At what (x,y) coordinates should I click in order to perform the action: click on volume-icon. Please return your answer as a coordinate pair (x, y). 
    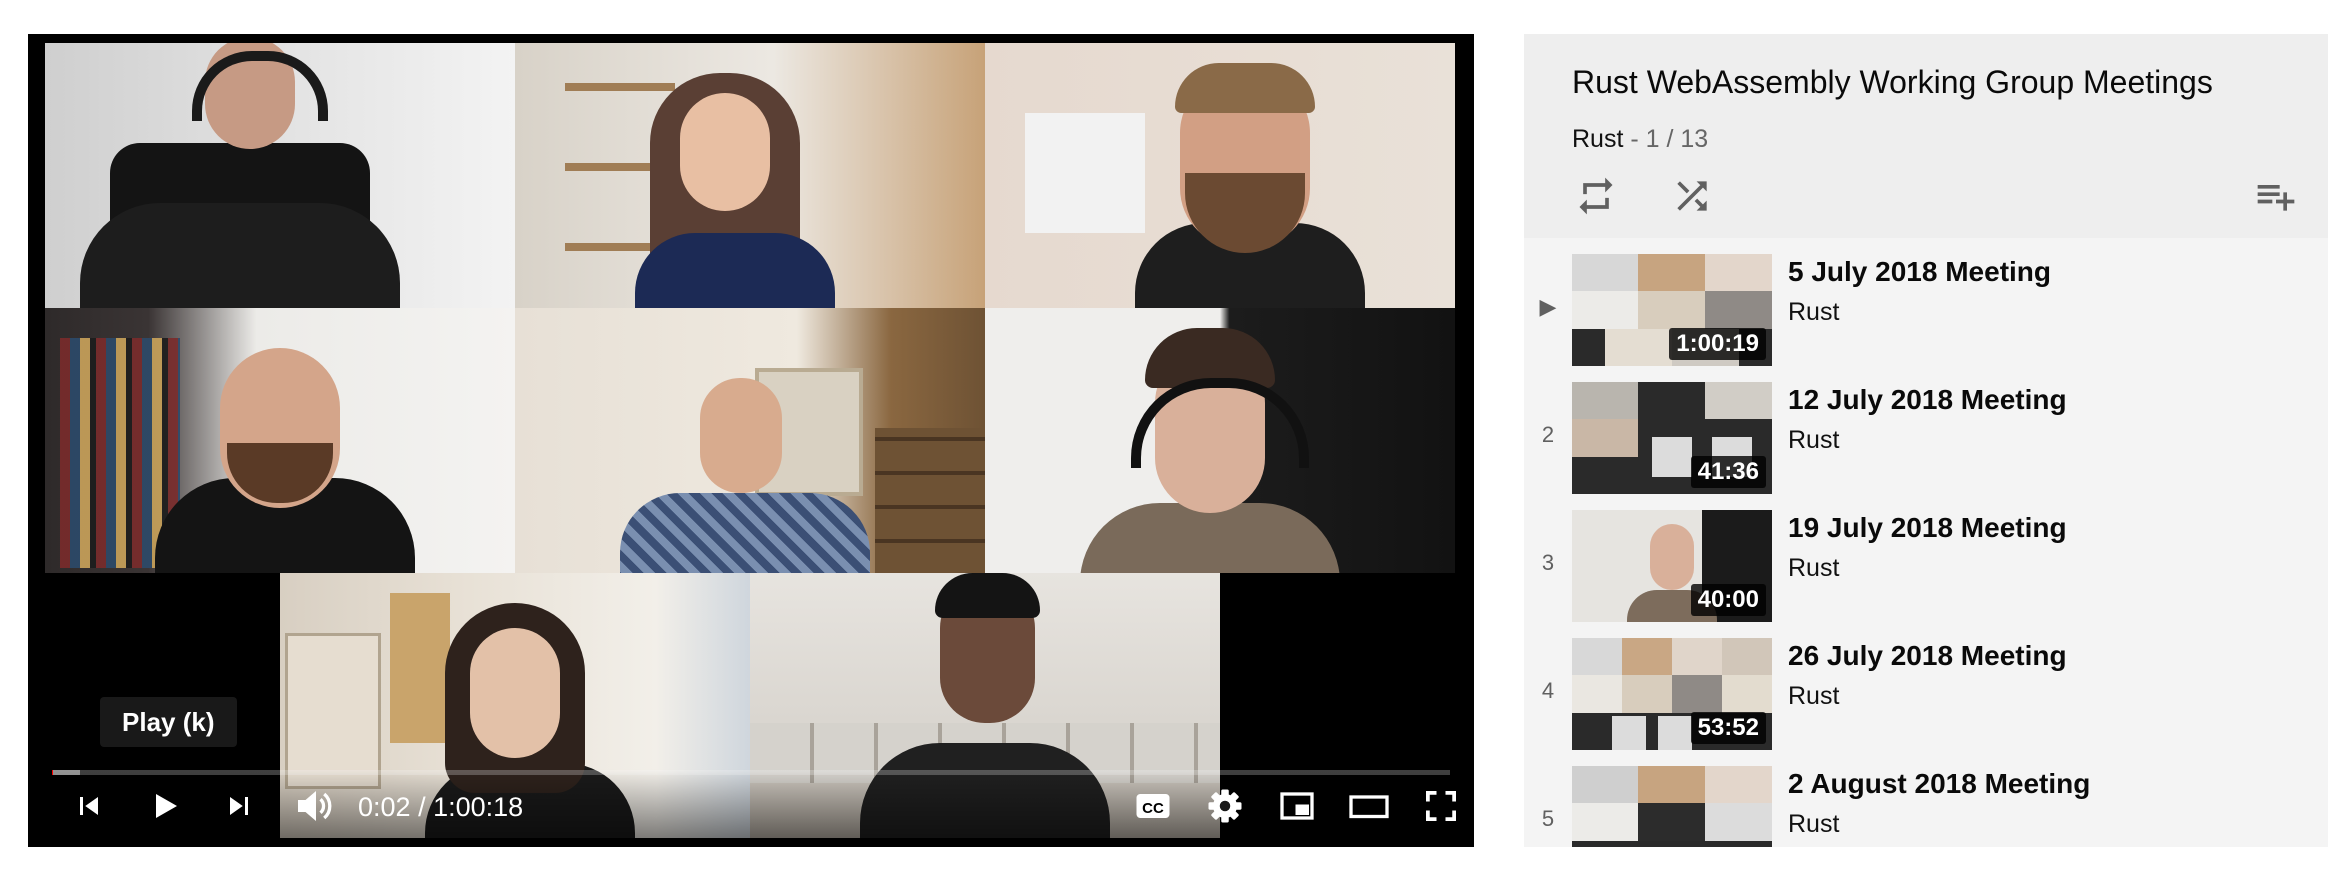
    Looking at the image, I should click on (315, 806).